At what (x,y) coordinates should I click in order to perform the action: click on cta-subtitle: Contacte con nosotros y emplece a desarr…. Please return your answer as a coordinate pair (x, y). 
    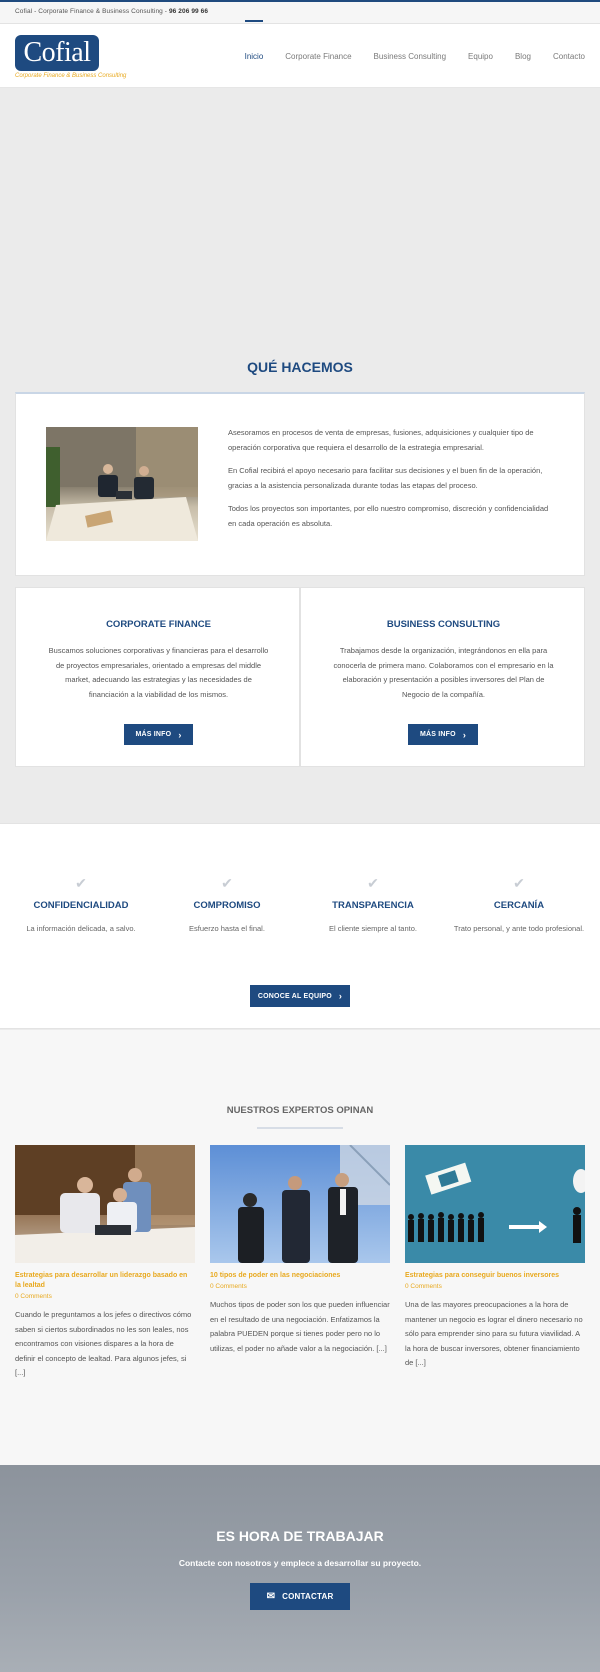
    Looking at the image, I should click on (300, 1563).